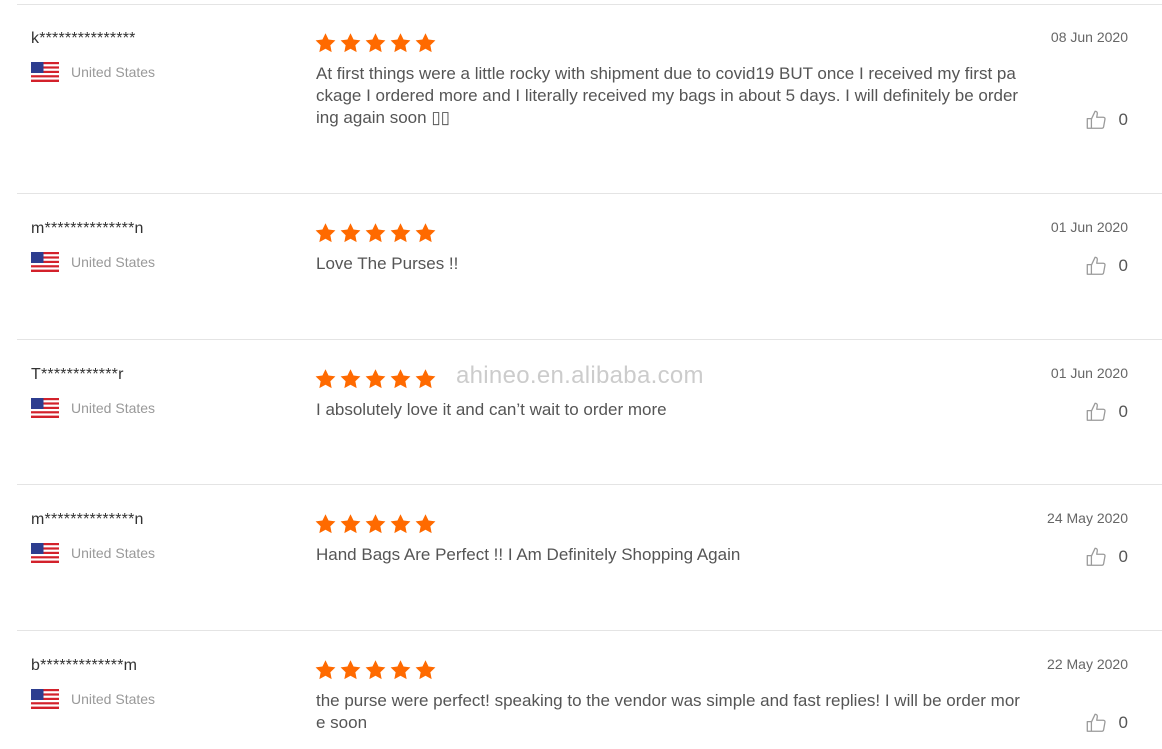  I want to click on reviewer-name: k***************, so click(83, 38).